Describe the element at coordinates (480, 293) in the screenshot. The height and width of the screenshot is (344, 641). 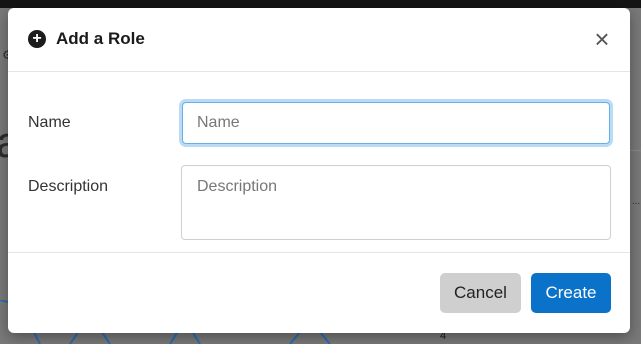
I see `cancel-button: Cancel` at that location.